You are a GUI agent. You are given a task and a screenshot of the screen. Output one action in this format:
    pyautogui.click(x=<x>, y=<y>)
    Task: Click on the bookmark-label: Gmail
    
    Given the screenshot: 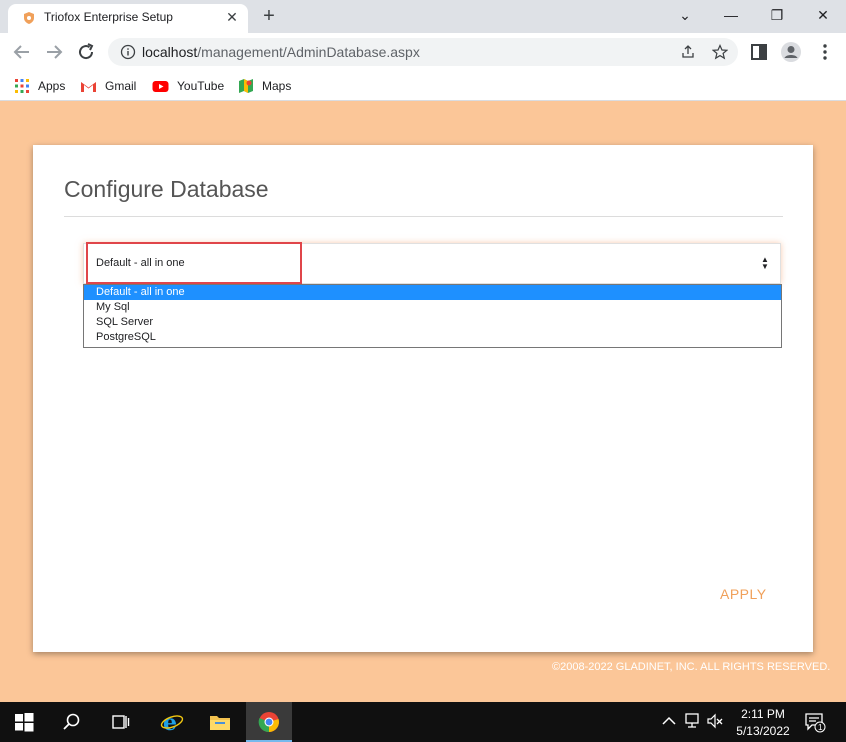 What is the action you would take?
    pyautogui.click(x=121, y=86)
    